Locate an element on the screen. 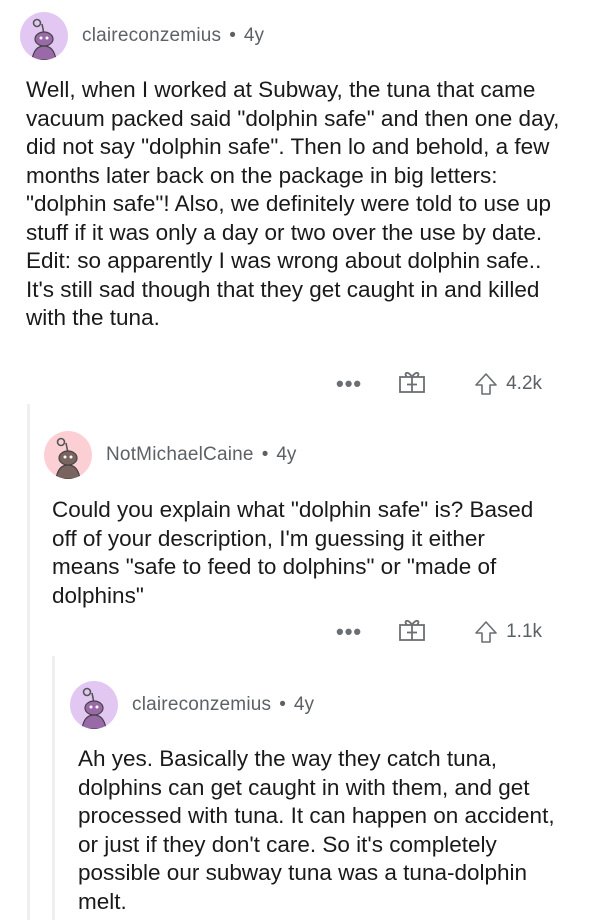 The height and width of the screenshot is (920, 599). upvote-button: 4.2k is located at coordinates (508, 384).